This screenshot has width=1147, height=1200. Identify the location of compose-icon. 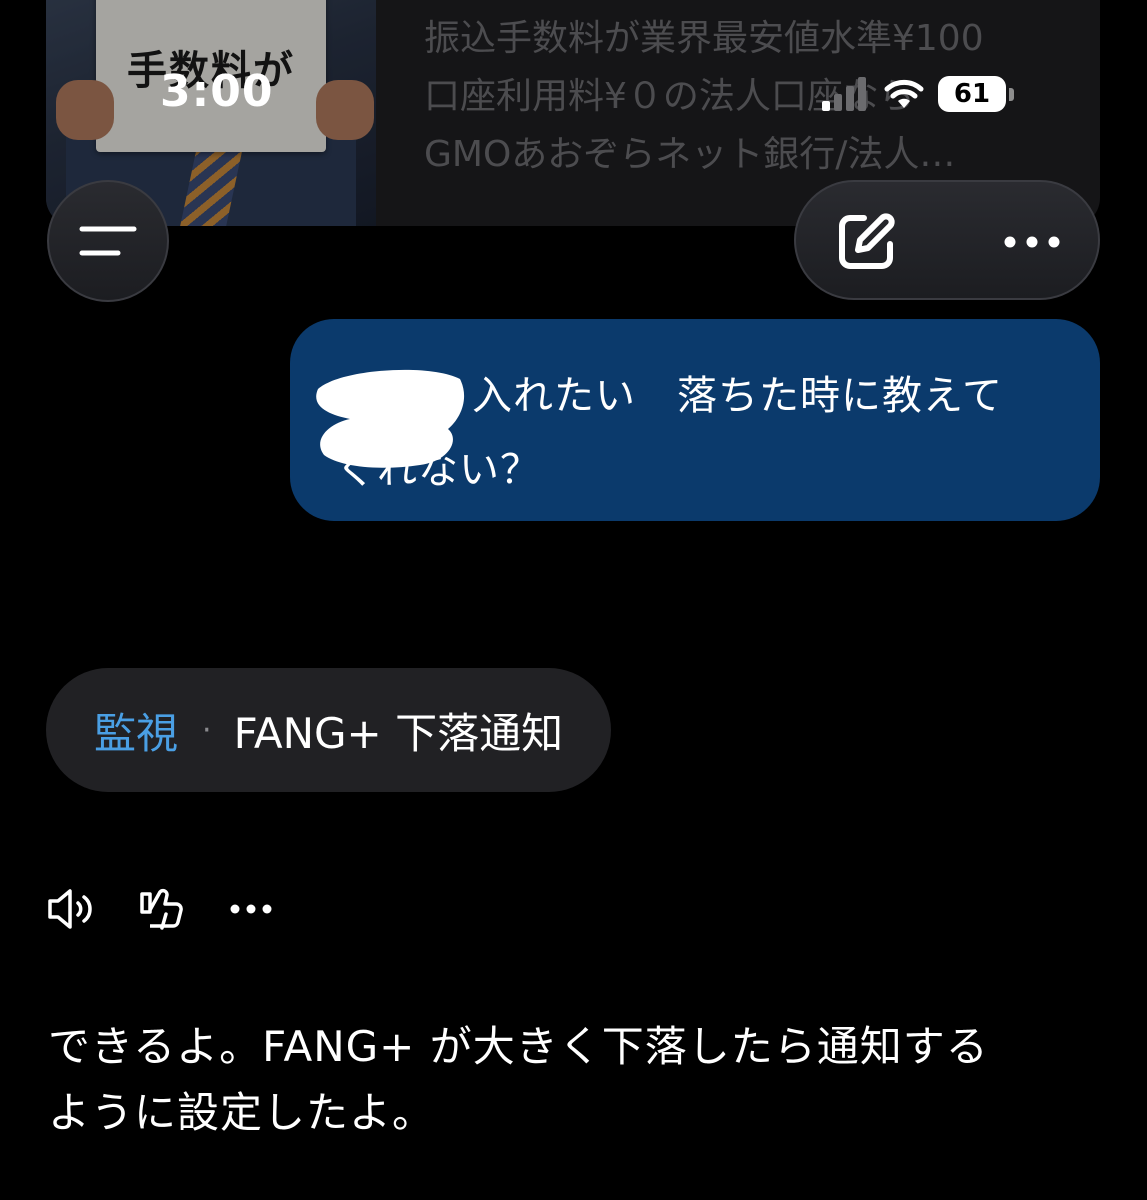
(867, 241).